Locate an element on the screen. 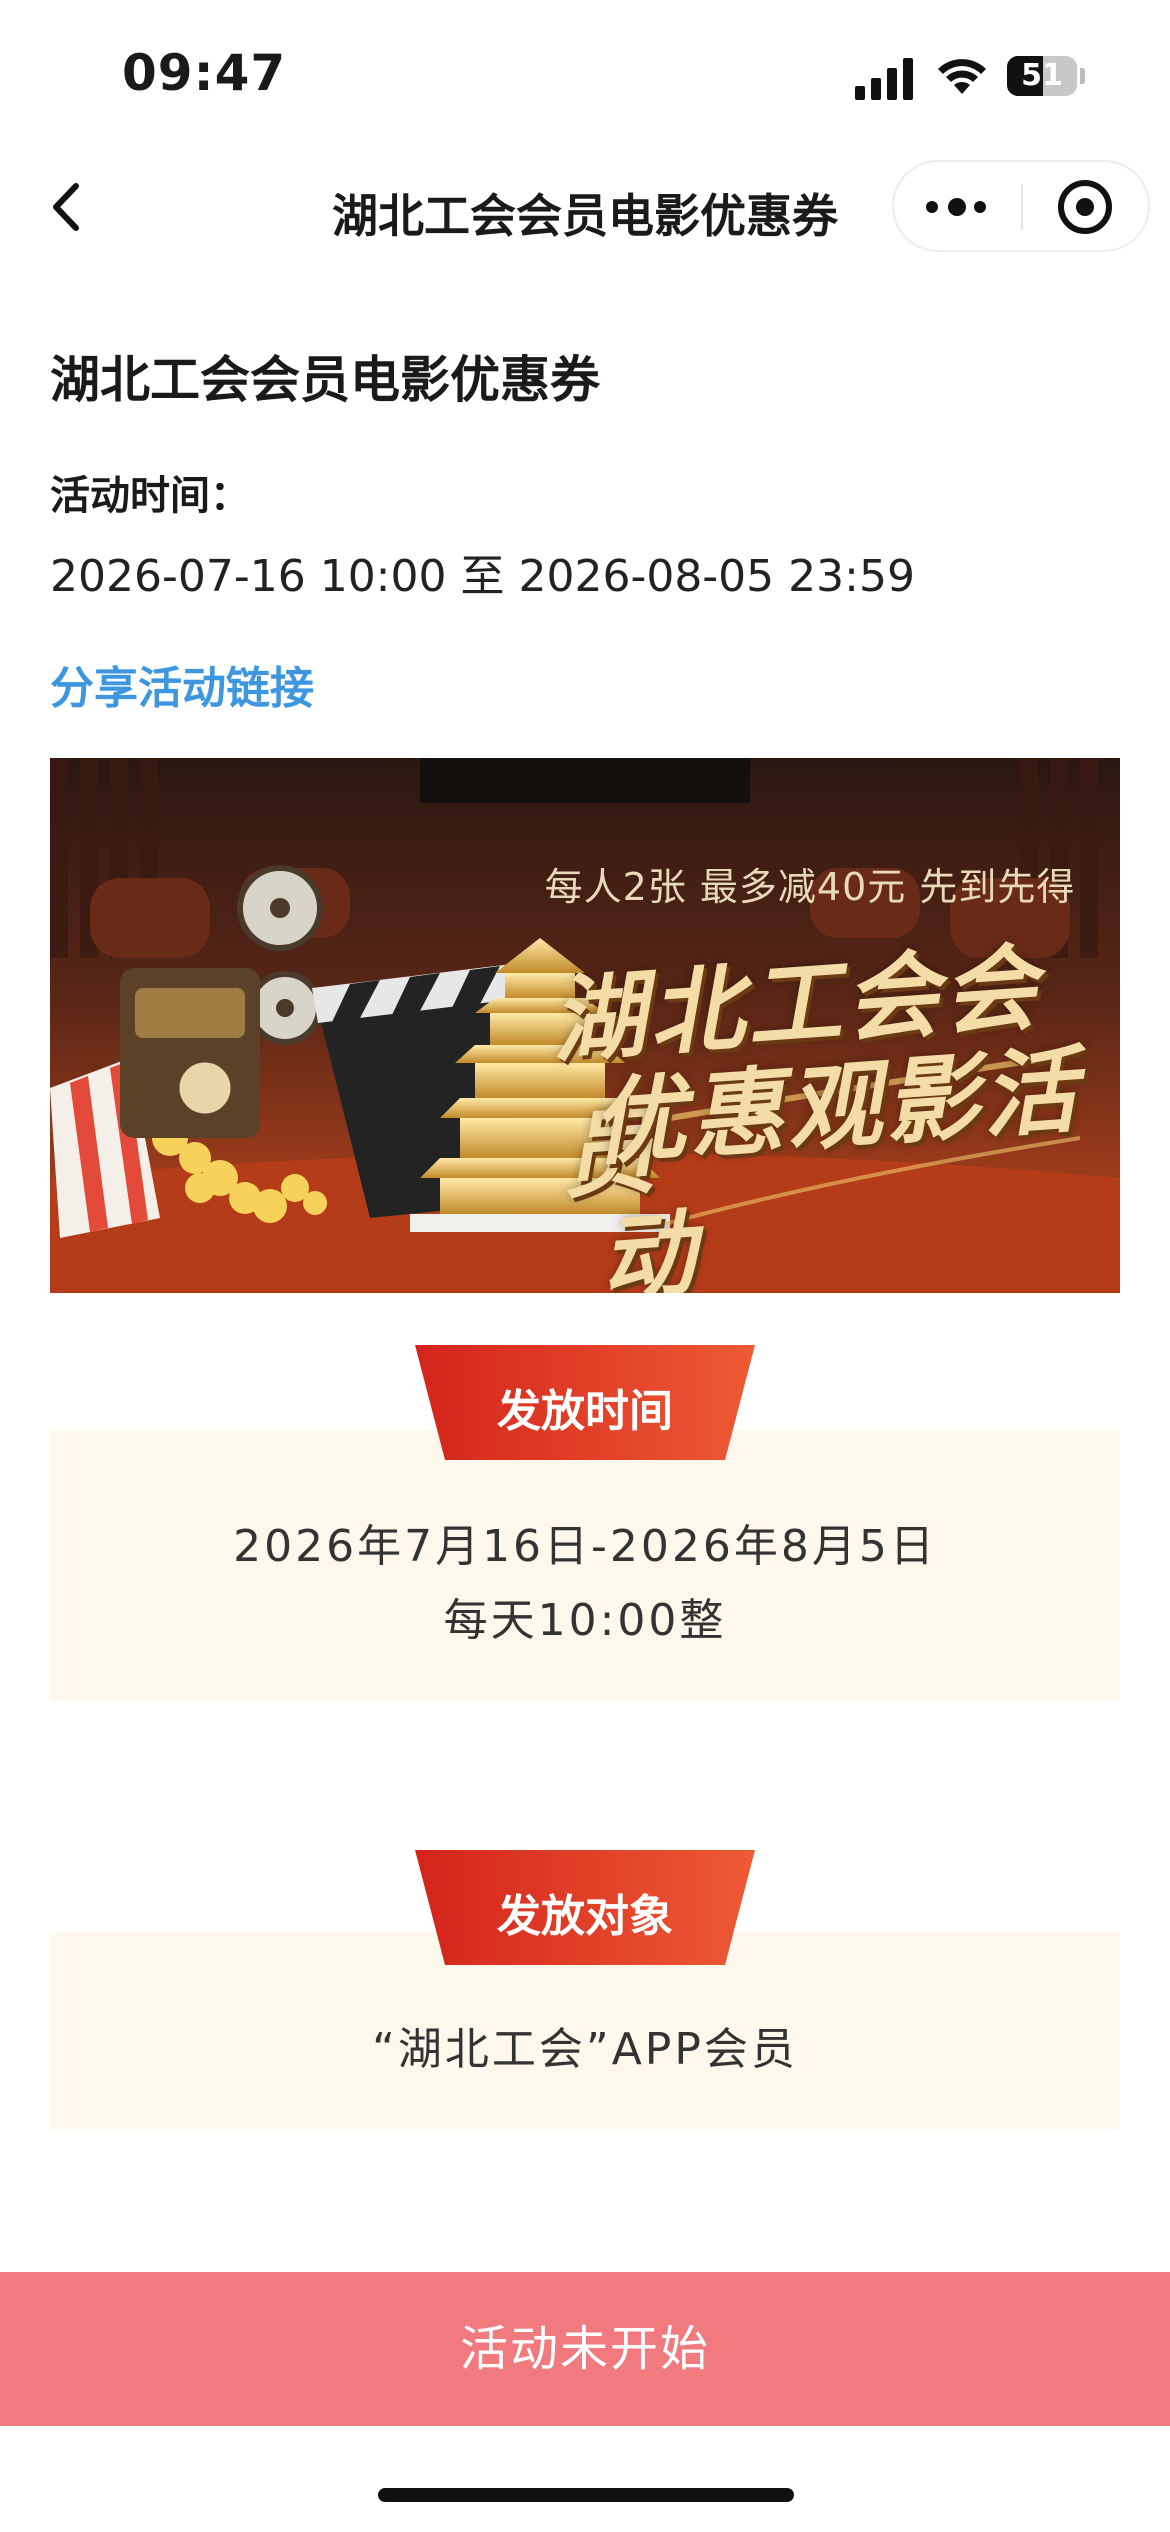 This screenshot has width=1170, height=2532. mini-program-capsule is located at coordinates (1021, 206).